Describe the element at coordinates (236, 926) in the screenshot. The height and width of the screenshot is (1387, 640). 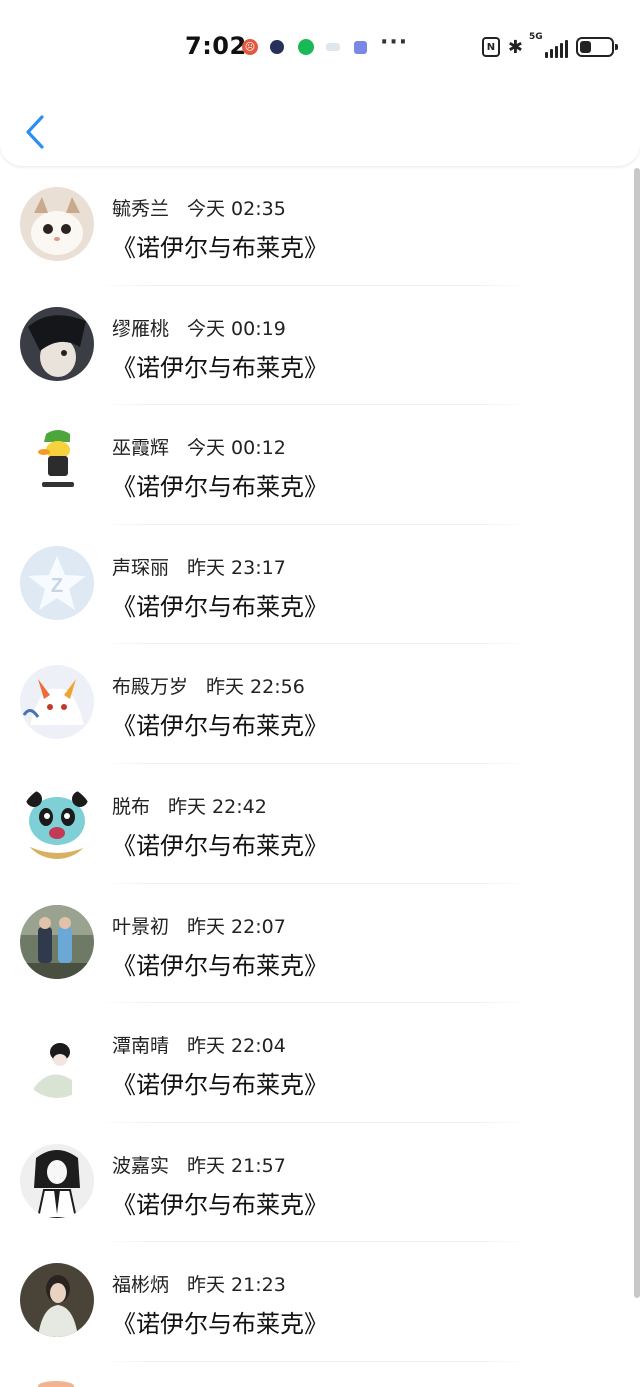
I see `timestamp: 昨天 22:07` at that location.